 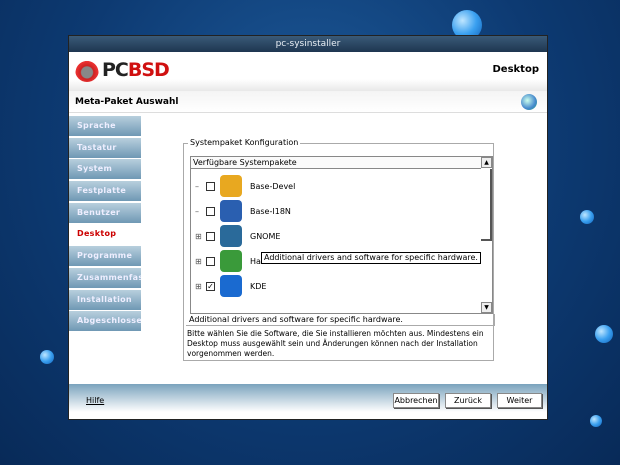 What do you see at coordinates (105, 169) in the screenshot?
I see `sidebar-item-system: System` at bounding box center [105, 169].